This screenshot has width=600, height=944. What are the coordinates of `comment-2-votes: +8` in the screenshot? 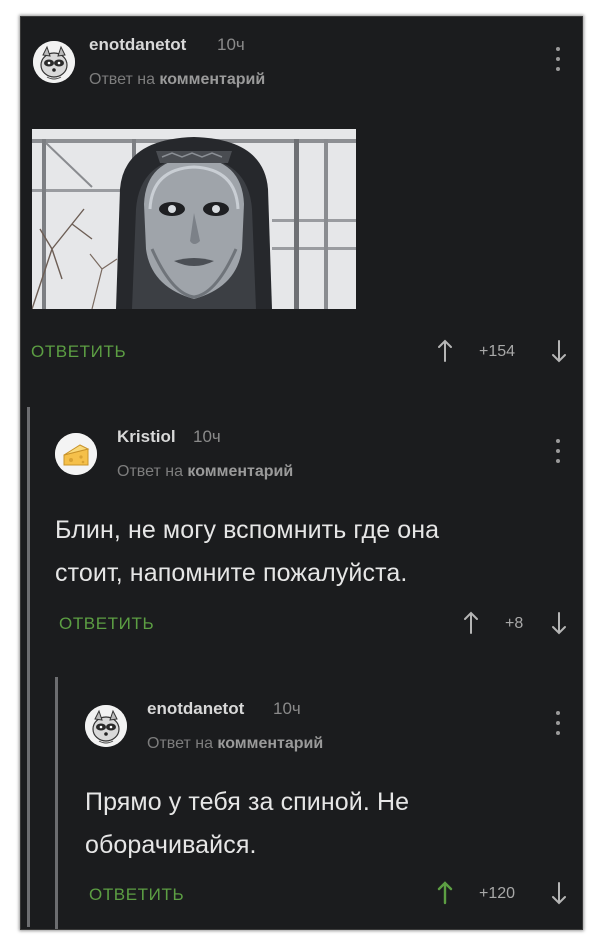 It's located at (514, 623).